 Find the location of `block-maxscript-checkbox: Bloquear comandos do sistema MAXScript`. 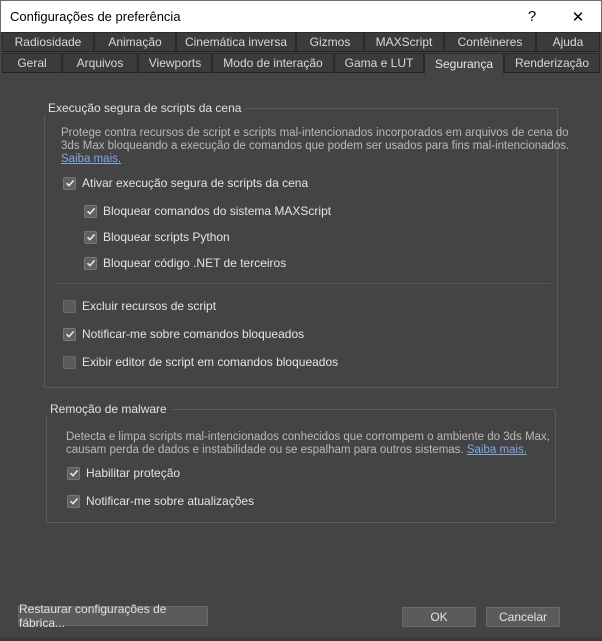

block-maxscript-checkbox: Bloquear comandos do sistema MAXScript is located at coordinates (207, 211).